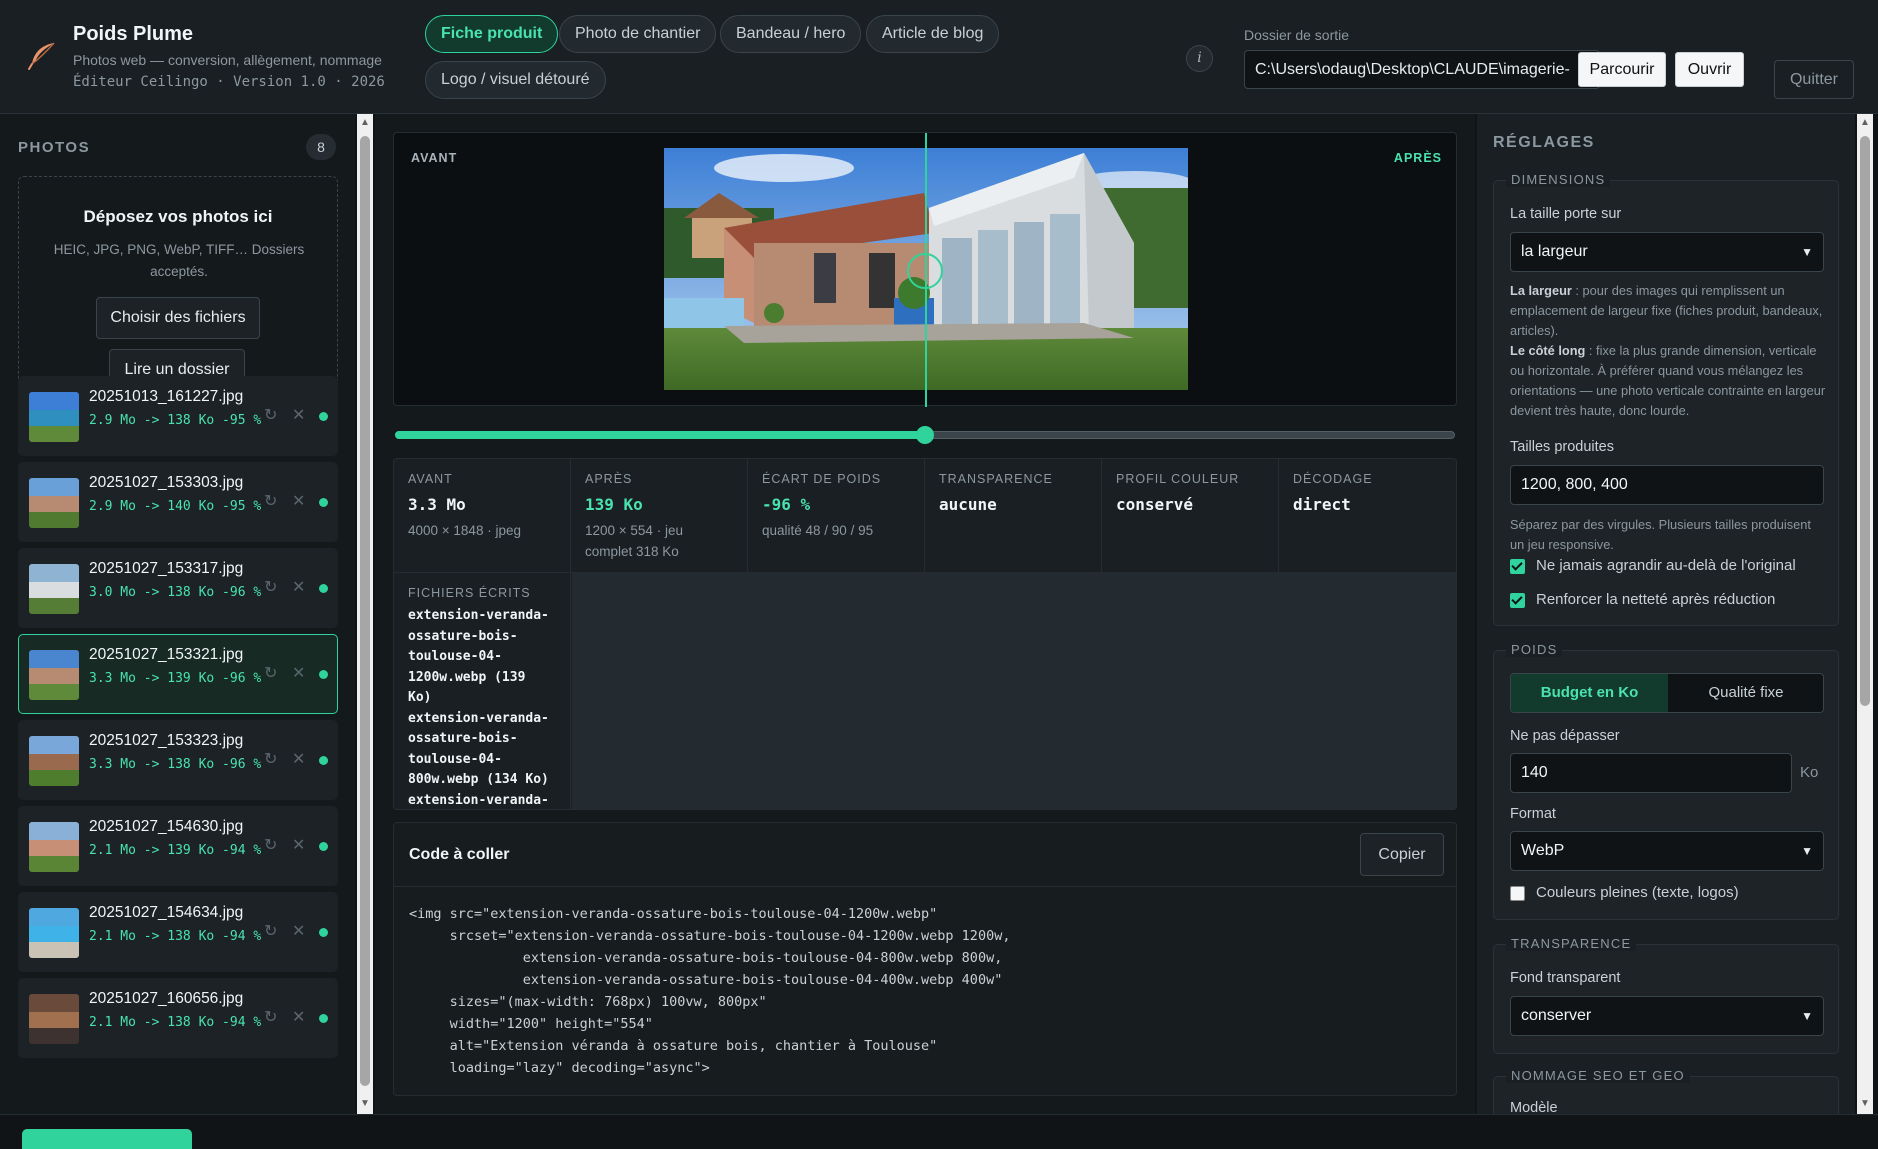 The image size is (1878, 1149). What do you see at coordinates (1199, 58) in the screenshot?
I see `info-icon: i` at bounding box center [1199, 58].